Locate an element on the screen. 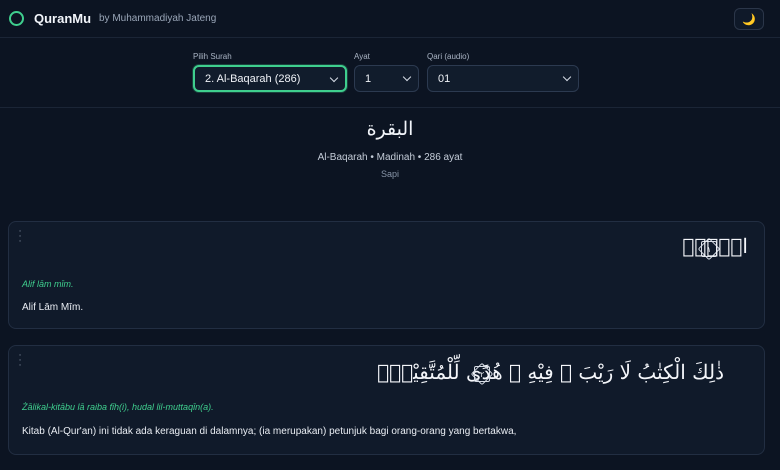 This screenshot has height=470, width=780. surah-select-value: 2. Al-Baqarah (286) is located at coordinates (253, 78).